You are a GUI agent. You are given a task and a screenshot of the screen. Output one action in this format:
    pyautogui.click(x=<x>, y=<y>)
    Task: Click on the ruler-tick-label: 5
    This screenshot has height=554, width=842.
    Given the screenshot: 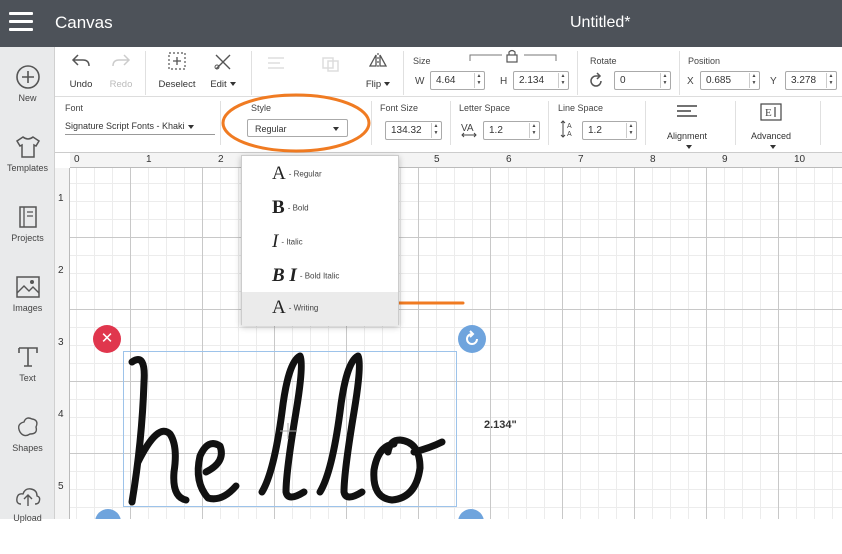 What is the action you would take?
    pyautogui.click(x=437, y=159)
    